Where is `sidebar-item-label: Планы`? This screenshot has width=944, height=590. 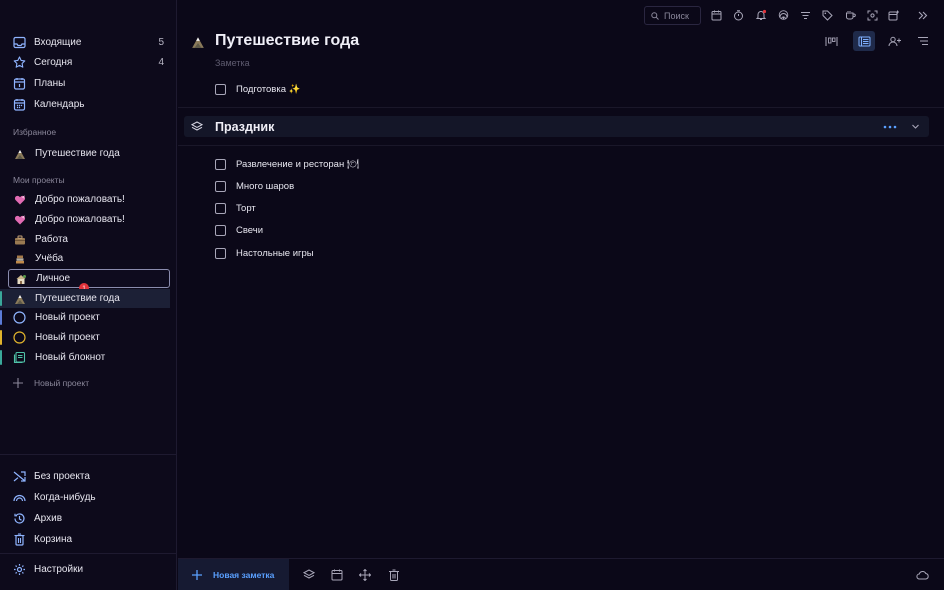 sidebar-item-label: Планы is located at coordinates (50, 83).